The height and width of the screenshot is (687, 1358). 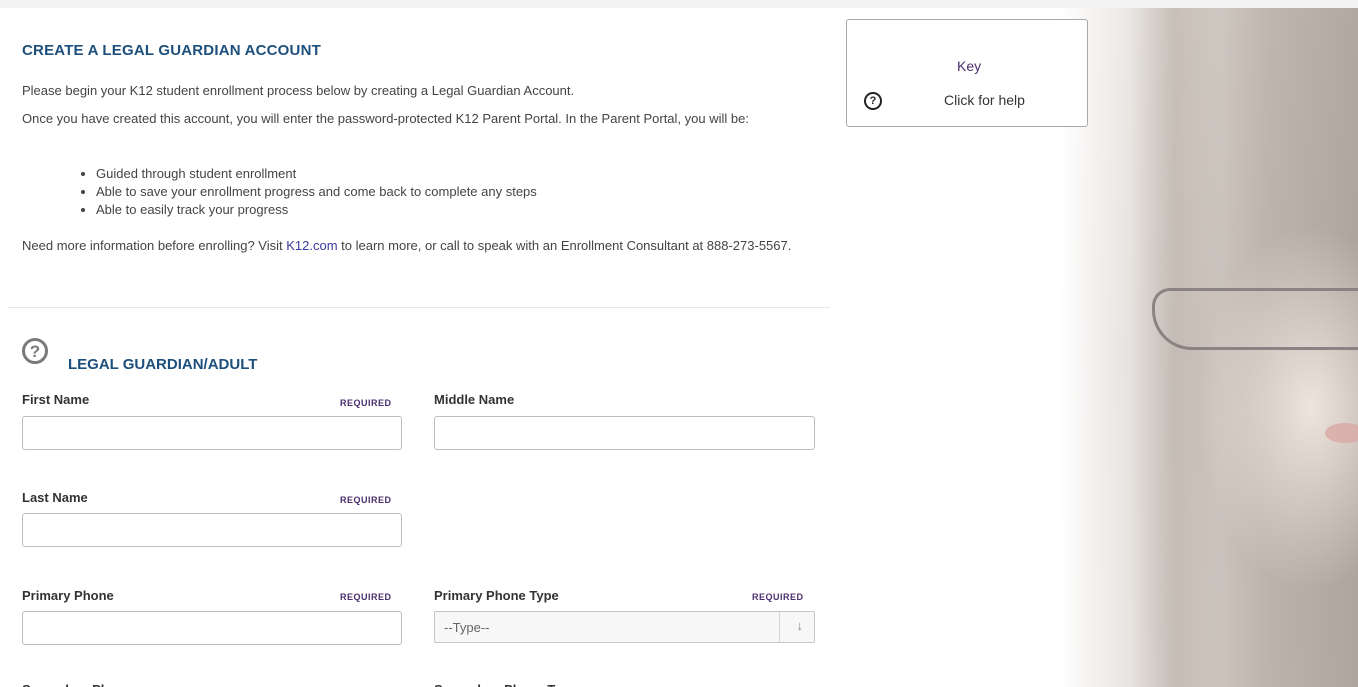 I want to click on last-name-input, so click(x=212, y=530).